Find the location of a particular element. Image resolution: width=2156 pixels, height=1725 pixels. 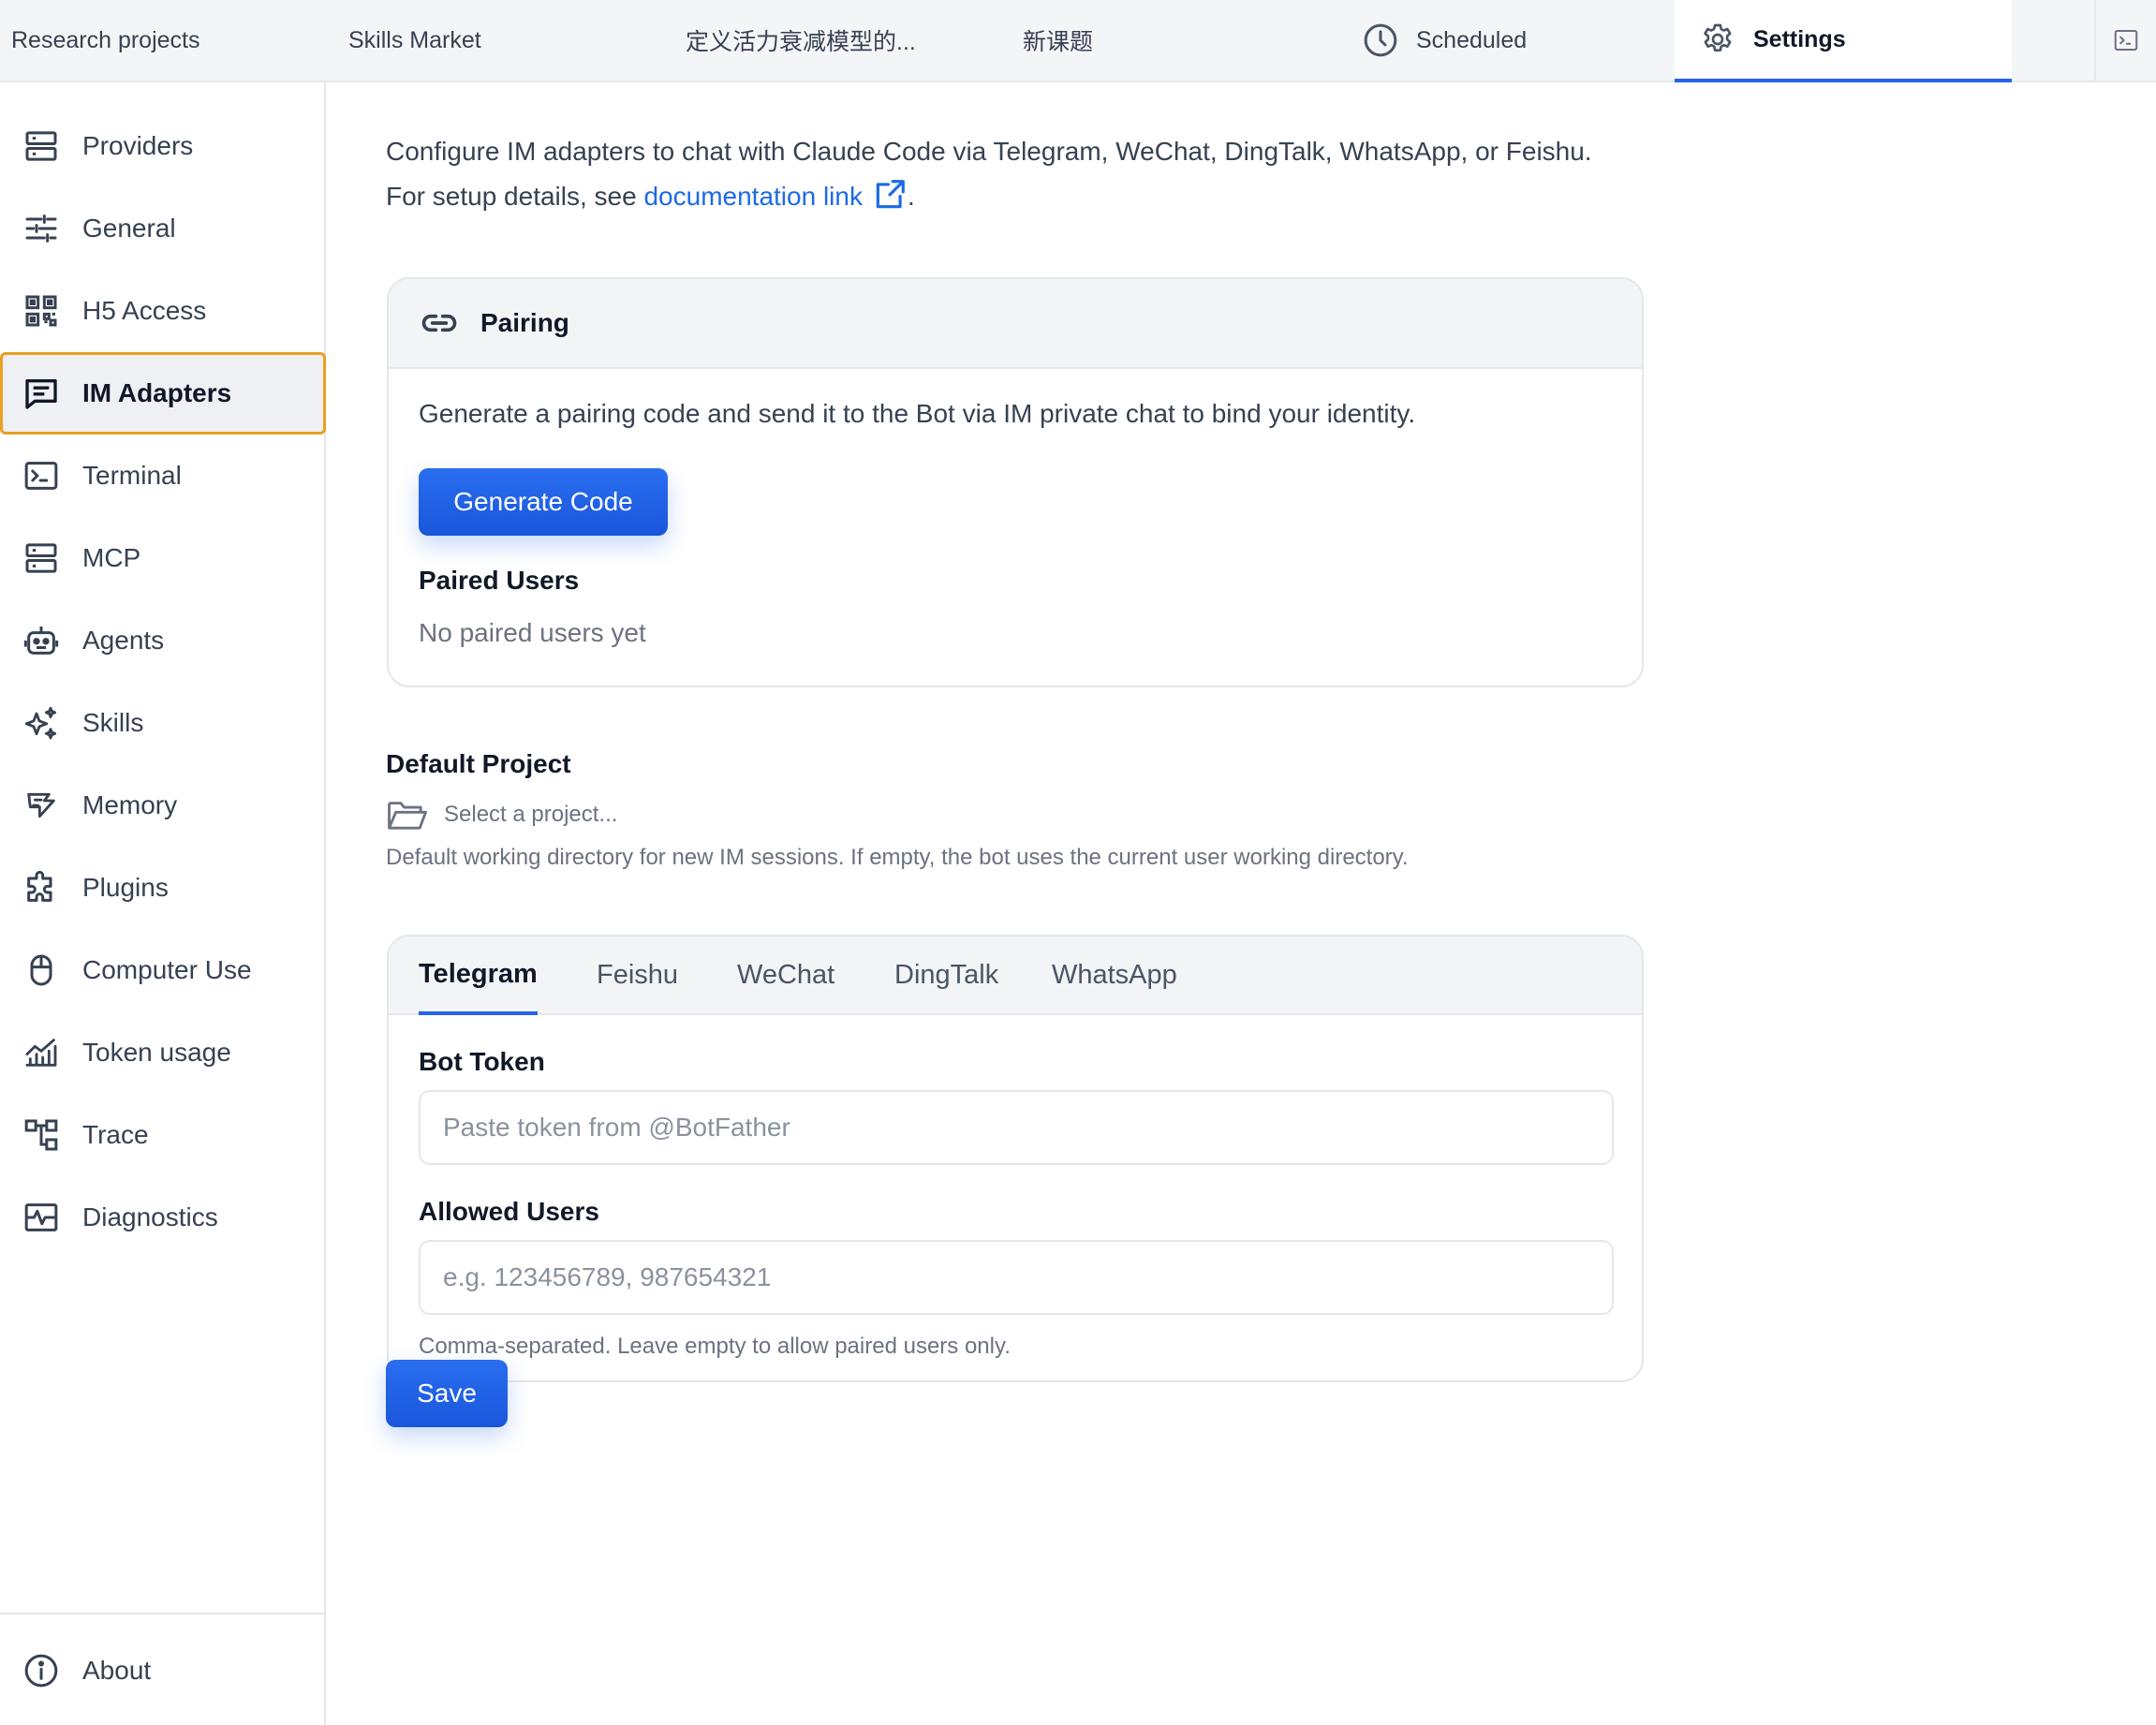

sidebar-item-label: Computer Use is located at coordinates (167, 969).